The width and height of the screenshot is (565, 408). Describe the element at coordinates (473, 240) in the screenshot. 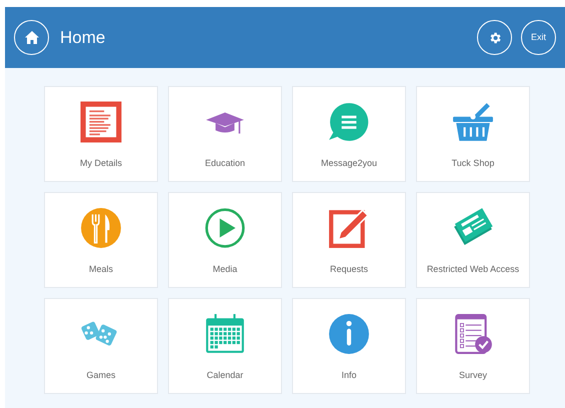

I see `menu-tile: Restricted Web Access` at that location.